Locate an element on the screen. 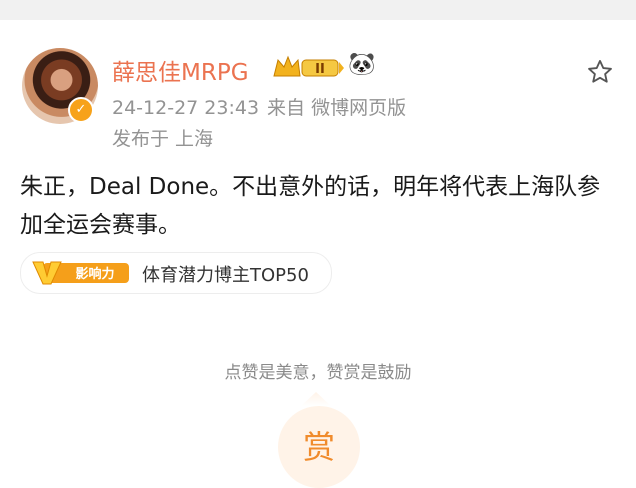  verified-v-icon: ✓ is located at coordinates (81, 110).